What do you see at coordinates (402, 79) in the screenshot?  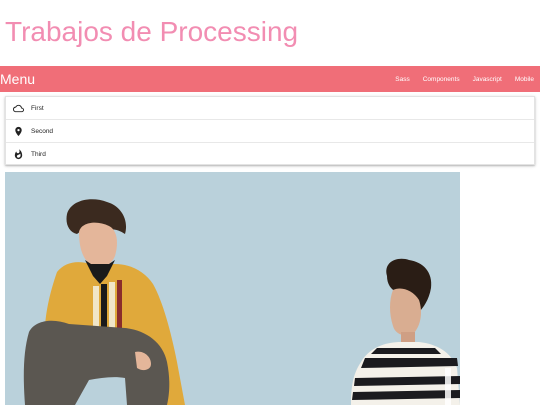 I see `nav-link-sass: Sass` at bounding box center [402, 79].